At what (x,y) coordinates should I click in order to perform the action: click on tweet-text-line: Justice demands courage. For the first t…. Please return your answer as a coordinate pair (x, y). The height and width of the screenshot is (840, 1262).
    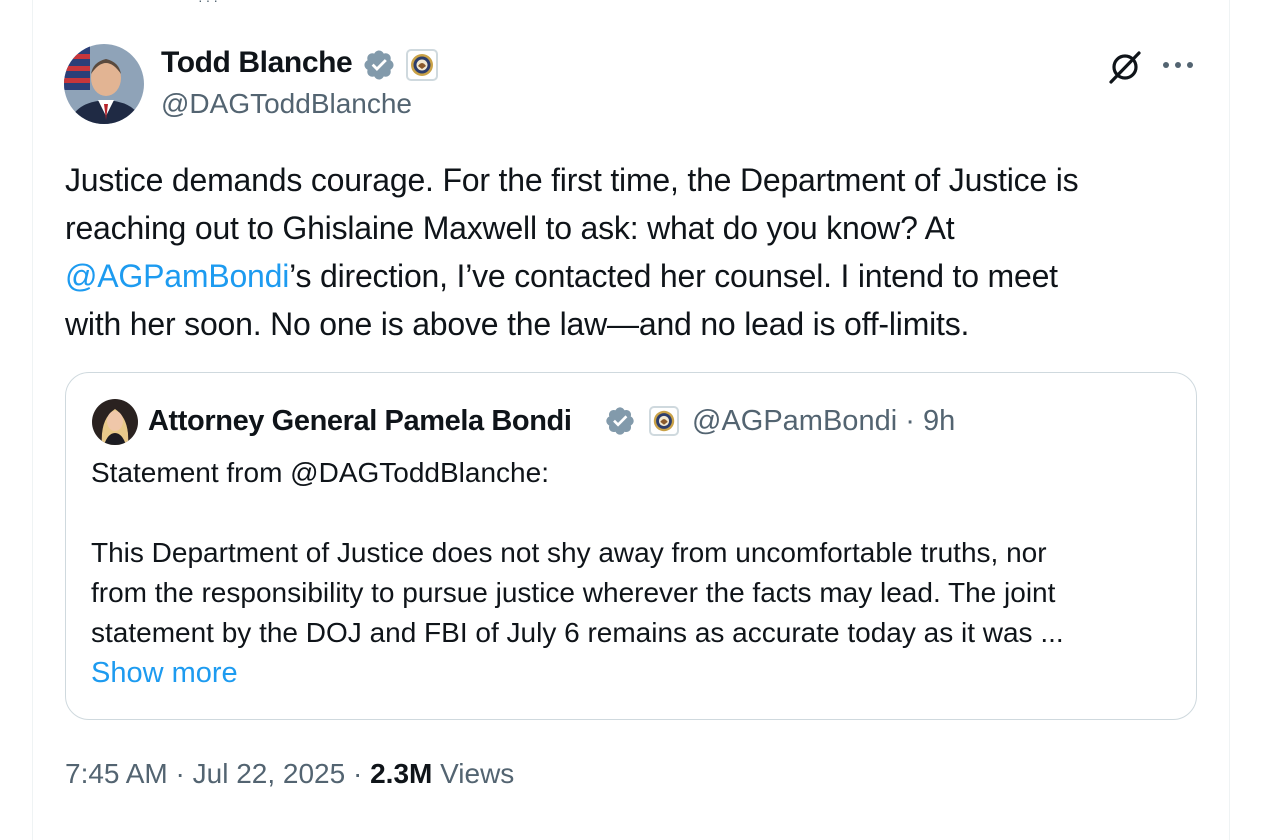
    Looking at the image, I should click on (572, 180).